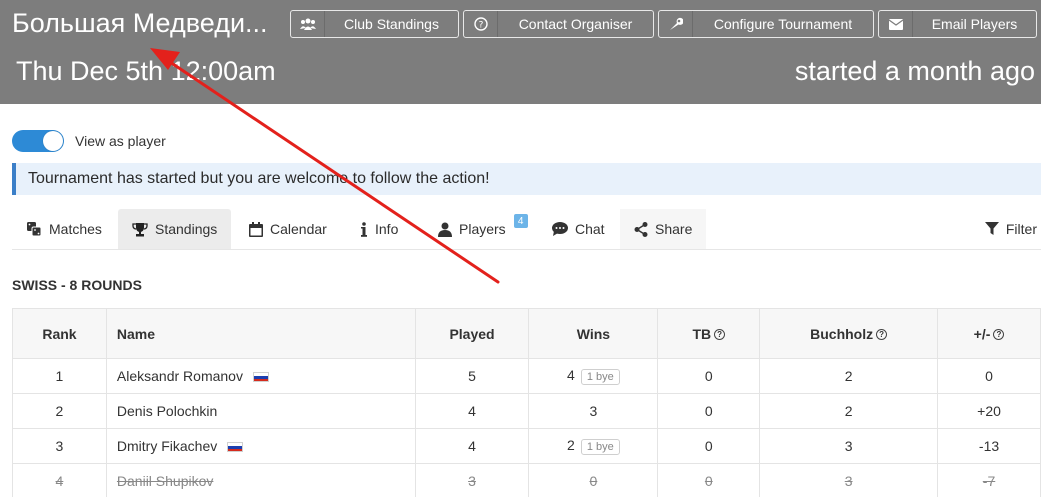 The height and width of the screenshot is (497, 1041). What do you see at coordinates (180, 376) in the screenshot?
I see `player-name: Aleksandr Romanov` at bounding box center [180, 376].